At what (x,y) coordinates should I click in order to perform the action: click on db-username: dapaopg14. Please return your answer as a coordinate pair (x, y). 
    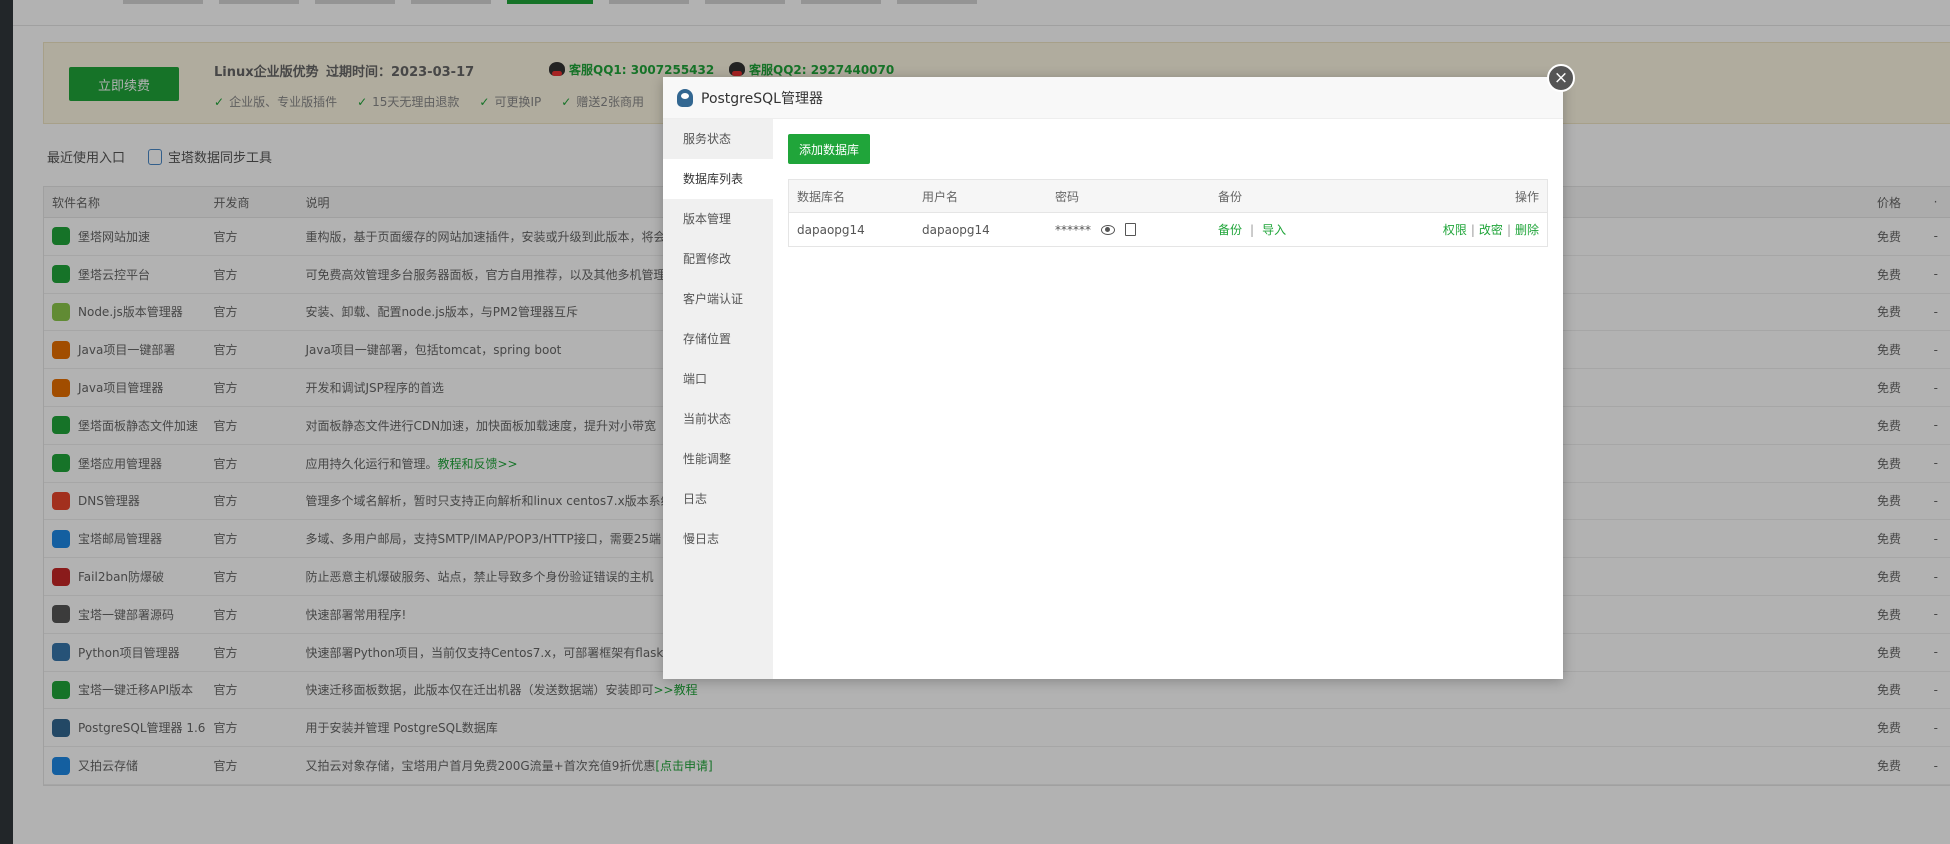
    Looking at the image, I should click on (956, 229).